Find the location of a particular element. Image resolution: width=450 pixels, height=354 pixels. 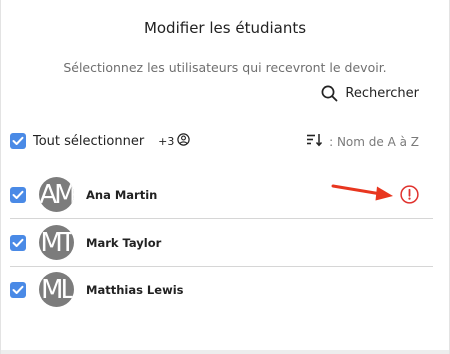

alert-icon is located at coordinates (409, 194).